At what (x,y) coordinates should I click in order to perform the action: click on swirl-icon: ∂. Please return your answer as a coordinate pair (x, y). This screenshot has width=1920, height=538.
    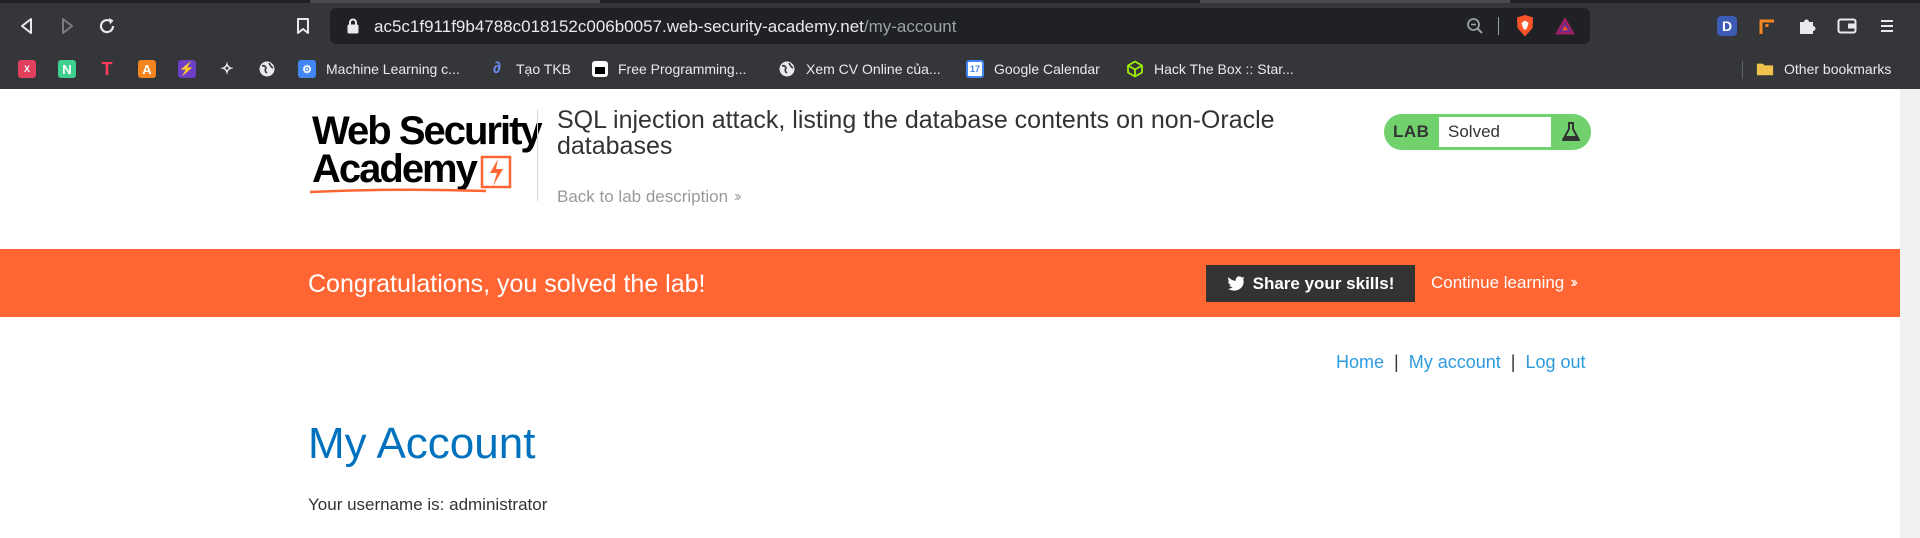
    Looking at the image, I should click on (497, 68).